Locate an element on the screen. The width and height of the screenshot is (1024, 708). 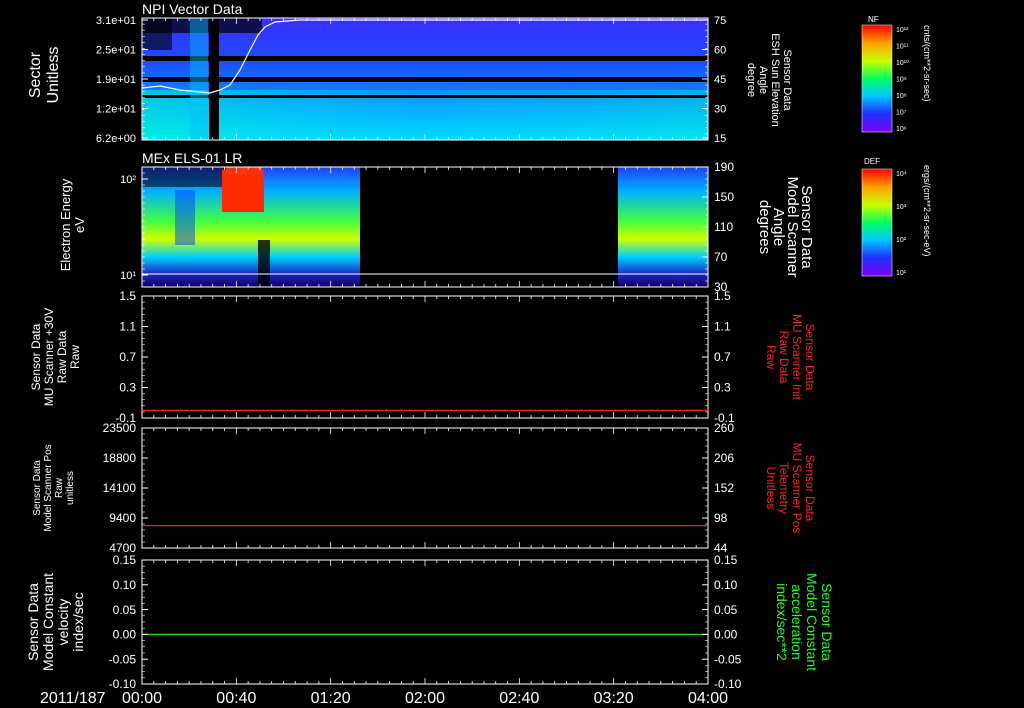
panel3-left-label-3: Raw Data is located at coordinates (62, 356).